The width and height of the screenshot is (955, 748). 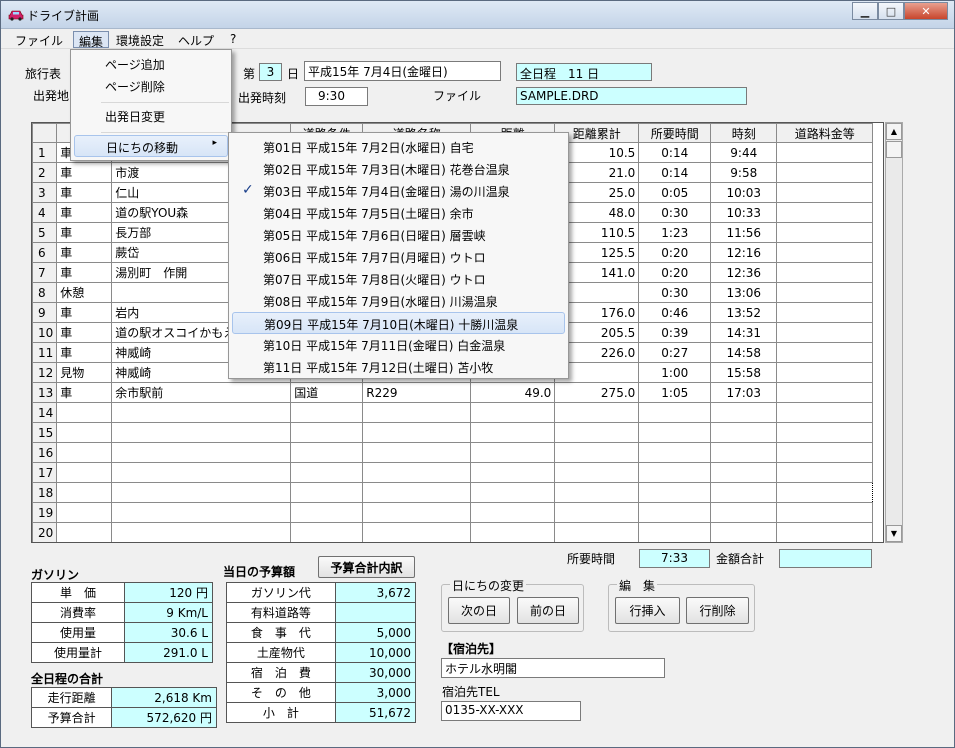 What do you see at coordinates (894, 533) in the screenshot?
I see `scroll-down-icon: ▼` at bounding box center [894, 533].